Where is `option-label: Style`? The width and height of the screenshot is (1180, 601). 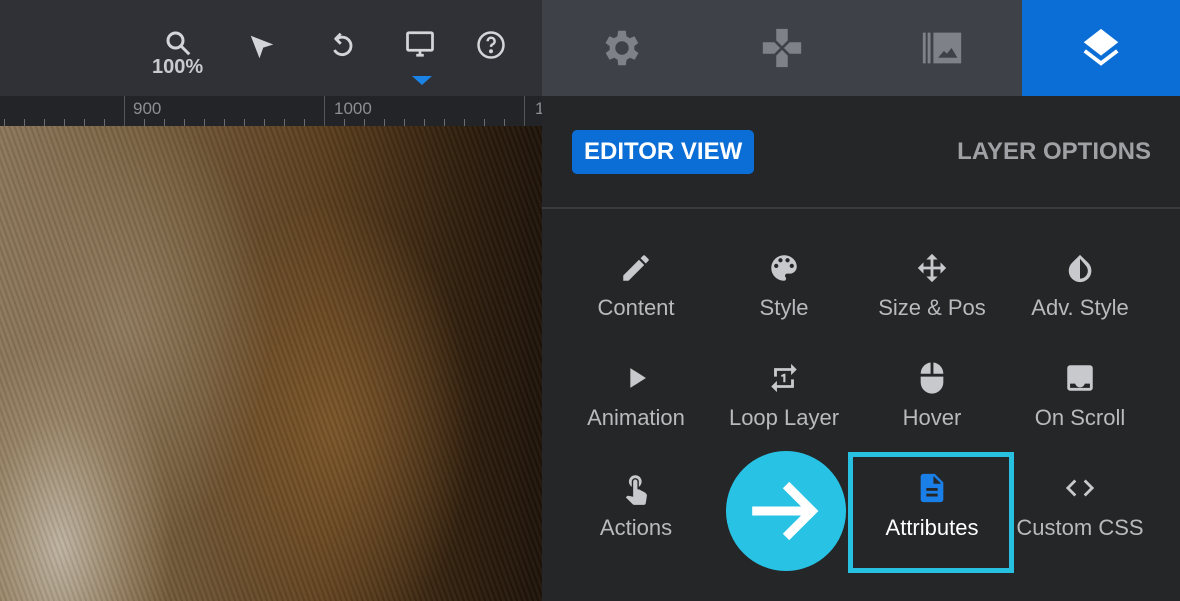
option-label: Style is located at coordinates (784, 307).